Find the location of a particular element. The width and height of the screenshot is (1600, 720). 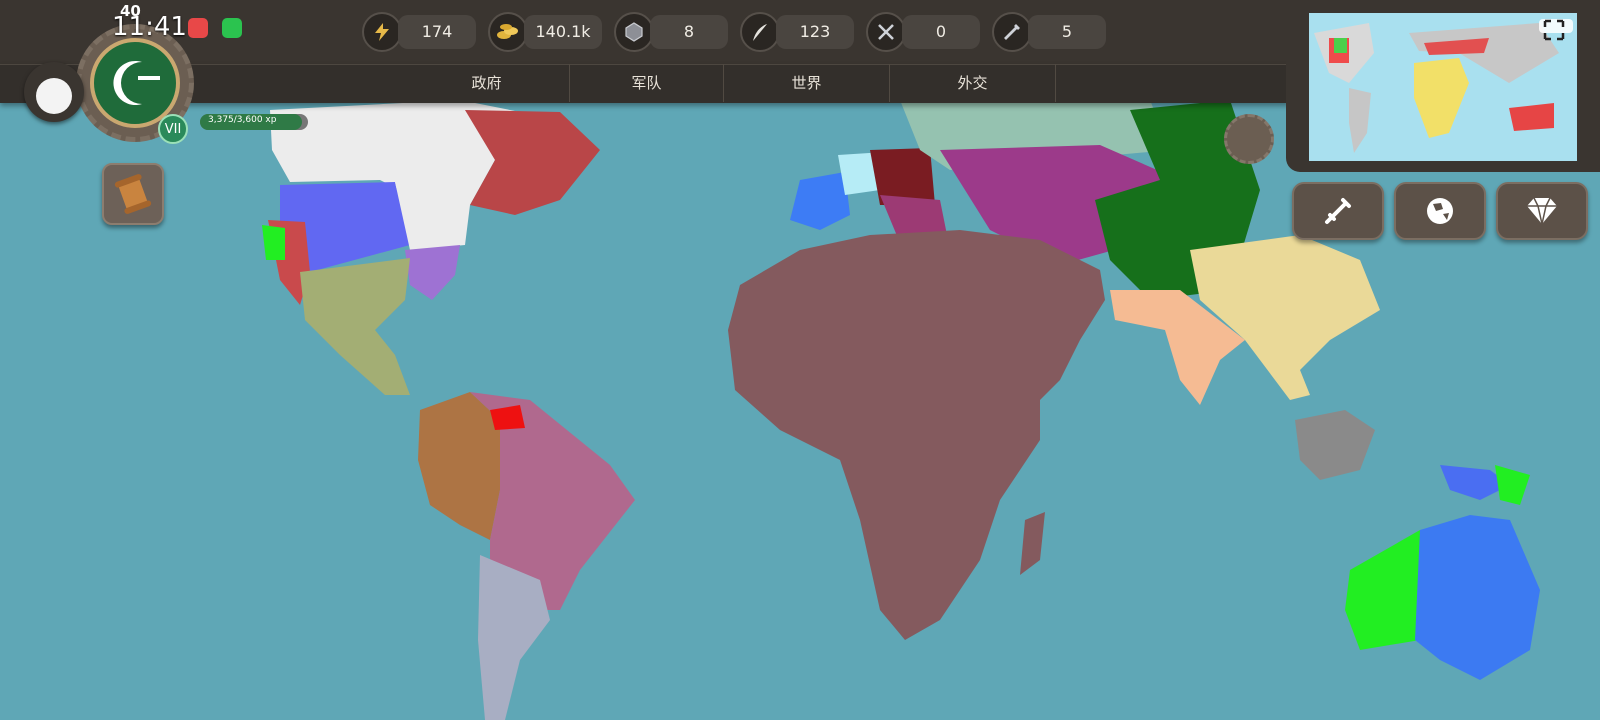

scroll-button is located at coordinates (133, 194).